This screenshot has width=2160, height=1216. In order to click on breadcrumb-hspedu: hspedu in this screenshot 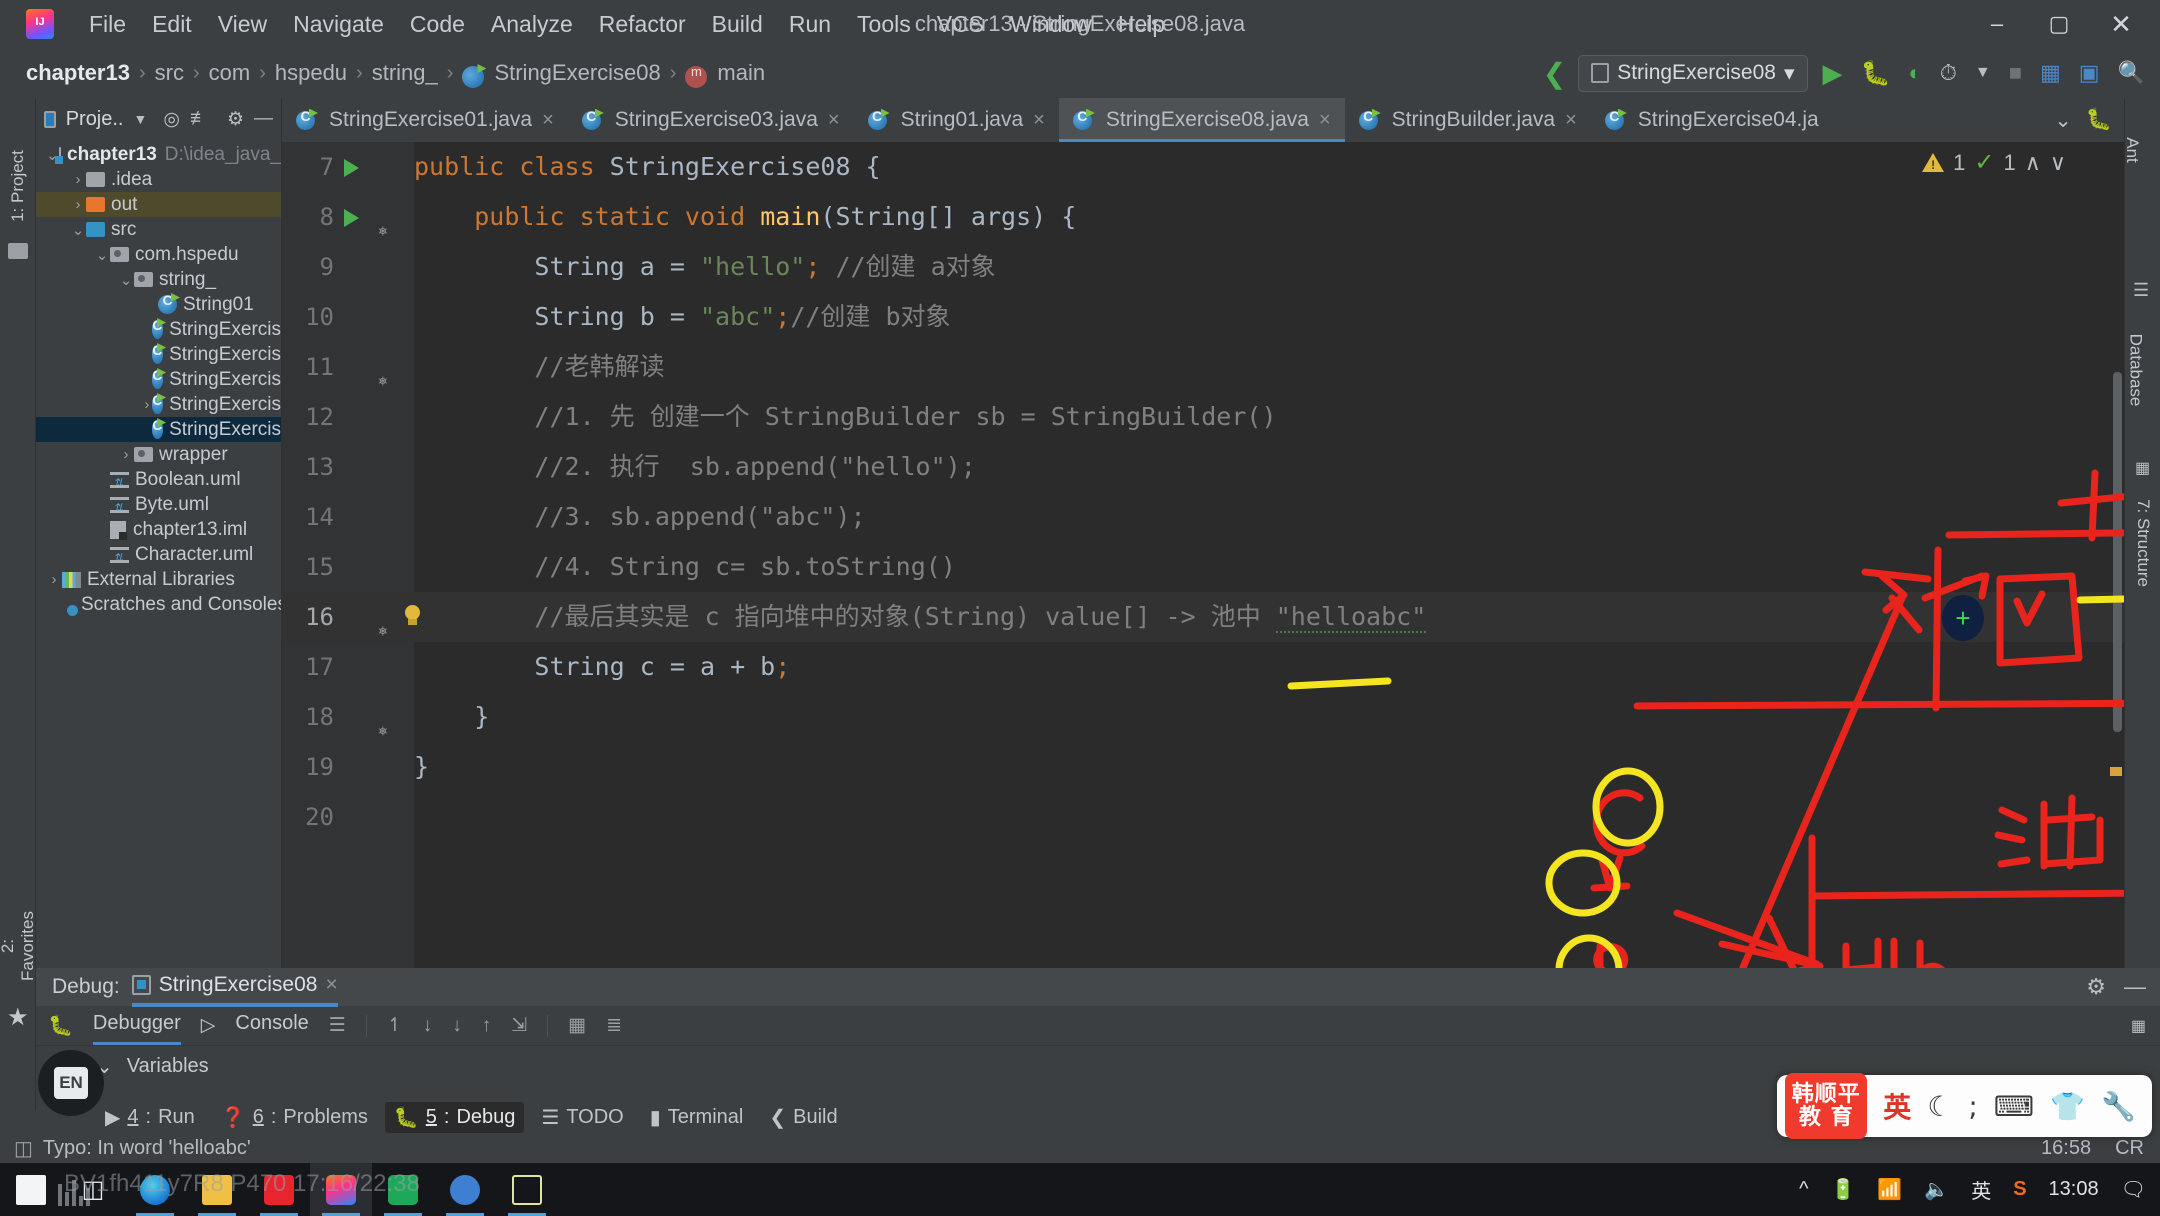, I will do `click(311, 73)`.